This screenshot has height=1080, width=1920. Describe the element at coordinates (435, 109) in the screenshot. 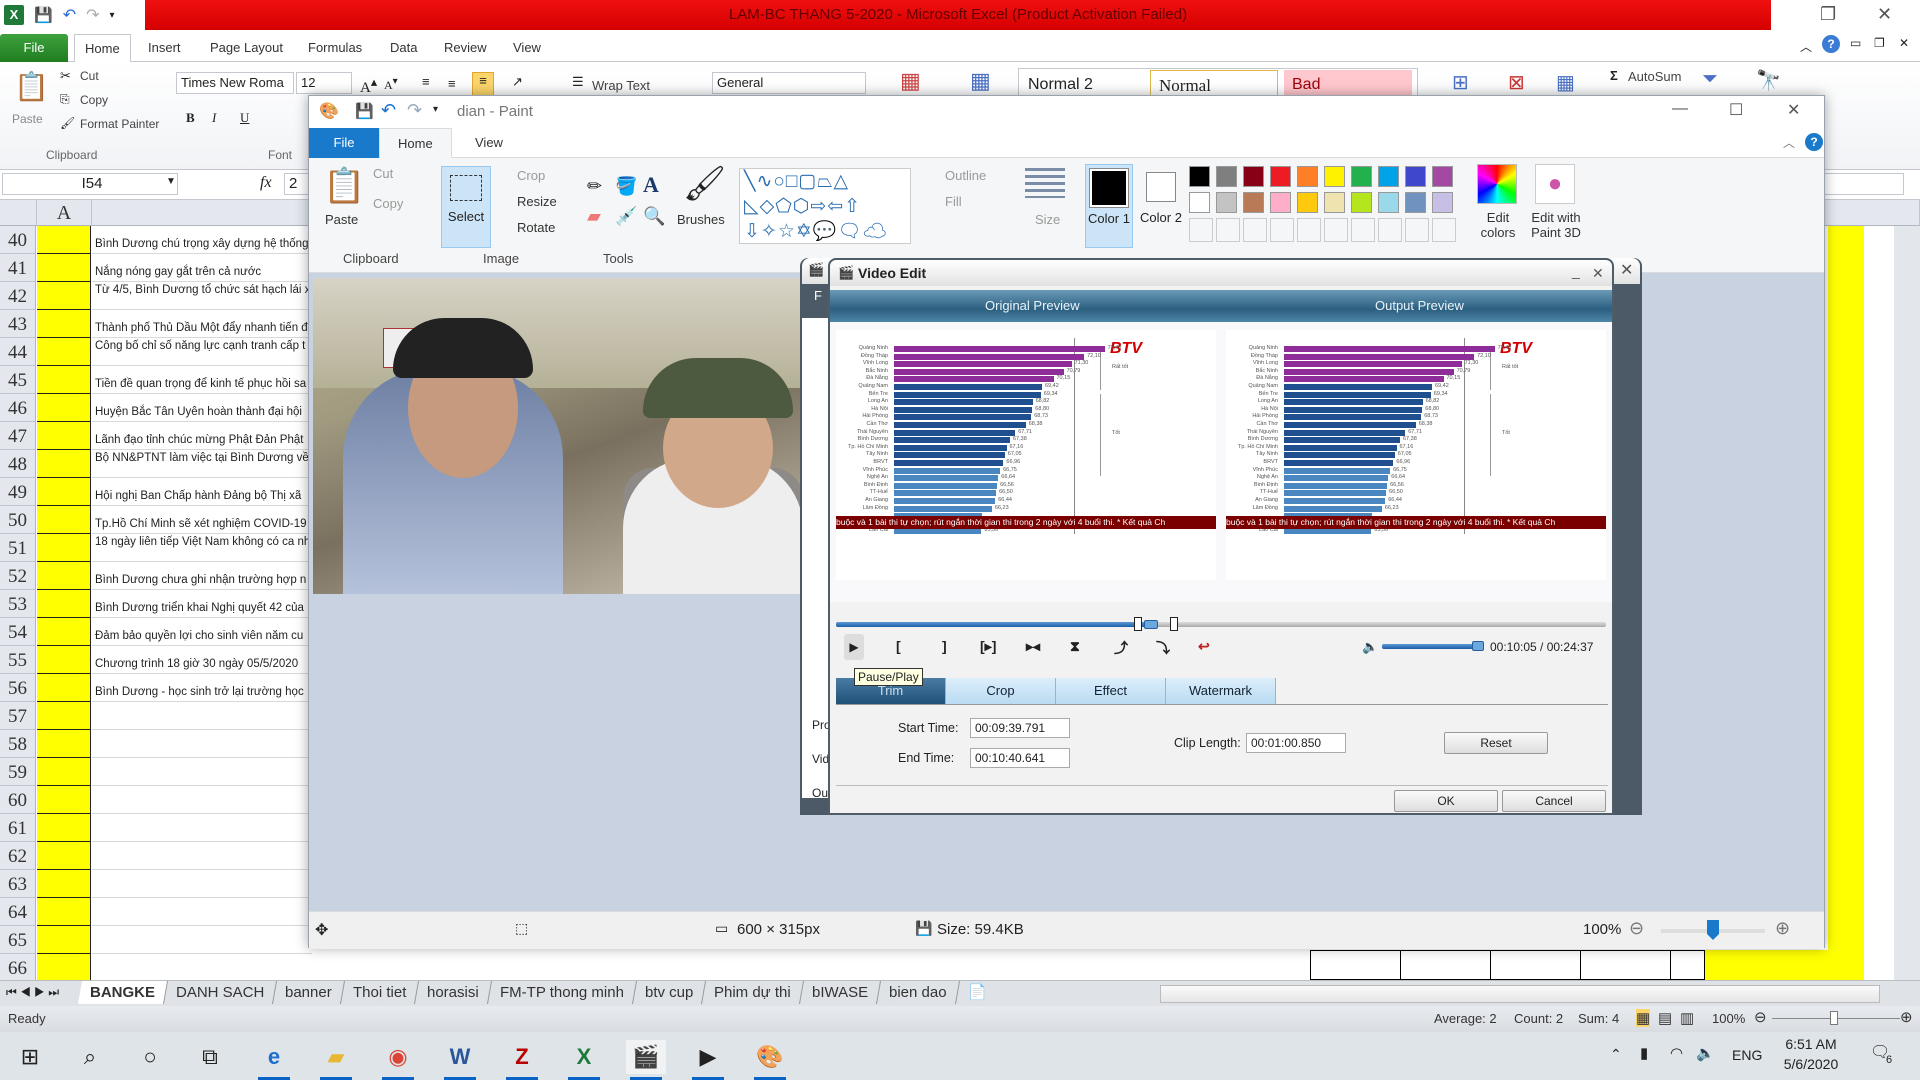

I see `paint-customize-icon: ▾` at that location.